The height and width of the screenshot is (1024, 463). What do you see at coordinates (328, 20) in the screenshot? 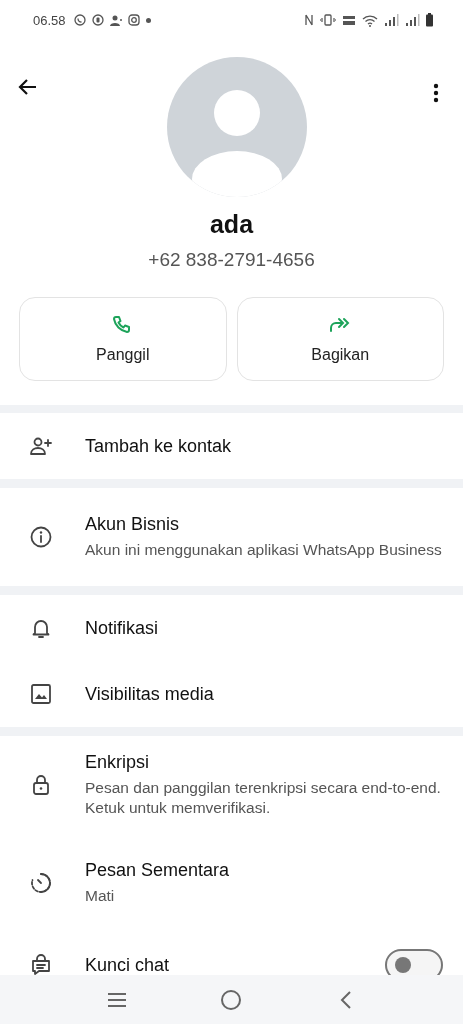
I see `vibrate-icon` at bounding box center [328, 20].